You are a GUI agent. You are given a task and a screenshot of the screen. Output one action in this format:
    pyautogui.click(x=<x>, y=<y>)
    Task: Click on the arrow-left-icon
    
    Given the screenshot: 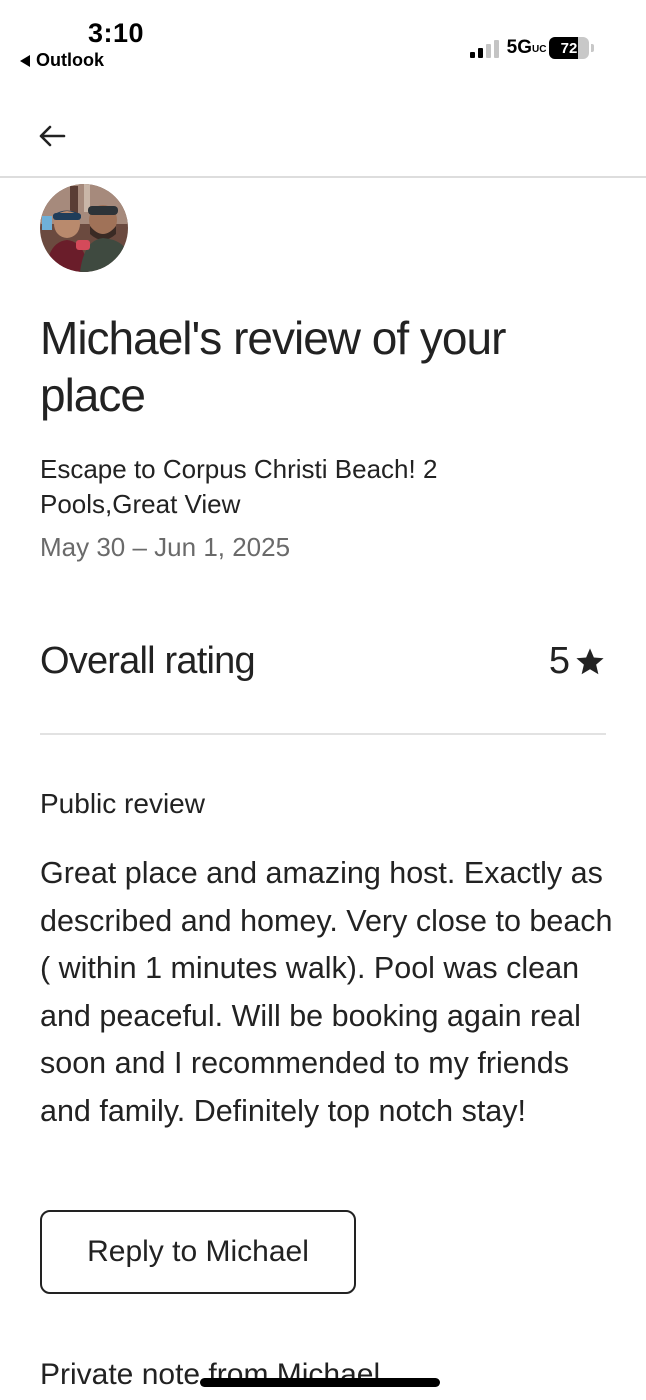 What is the action you would take?
    pyautogui.click(x=52, y=136)
    